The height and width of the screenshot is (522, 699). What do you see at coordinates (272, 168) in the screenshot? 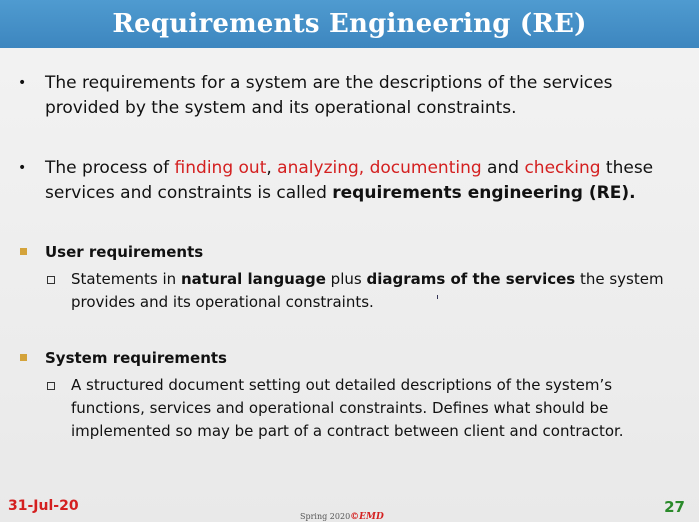
I see `text-segment: ,` at bounding box center [272, 168].